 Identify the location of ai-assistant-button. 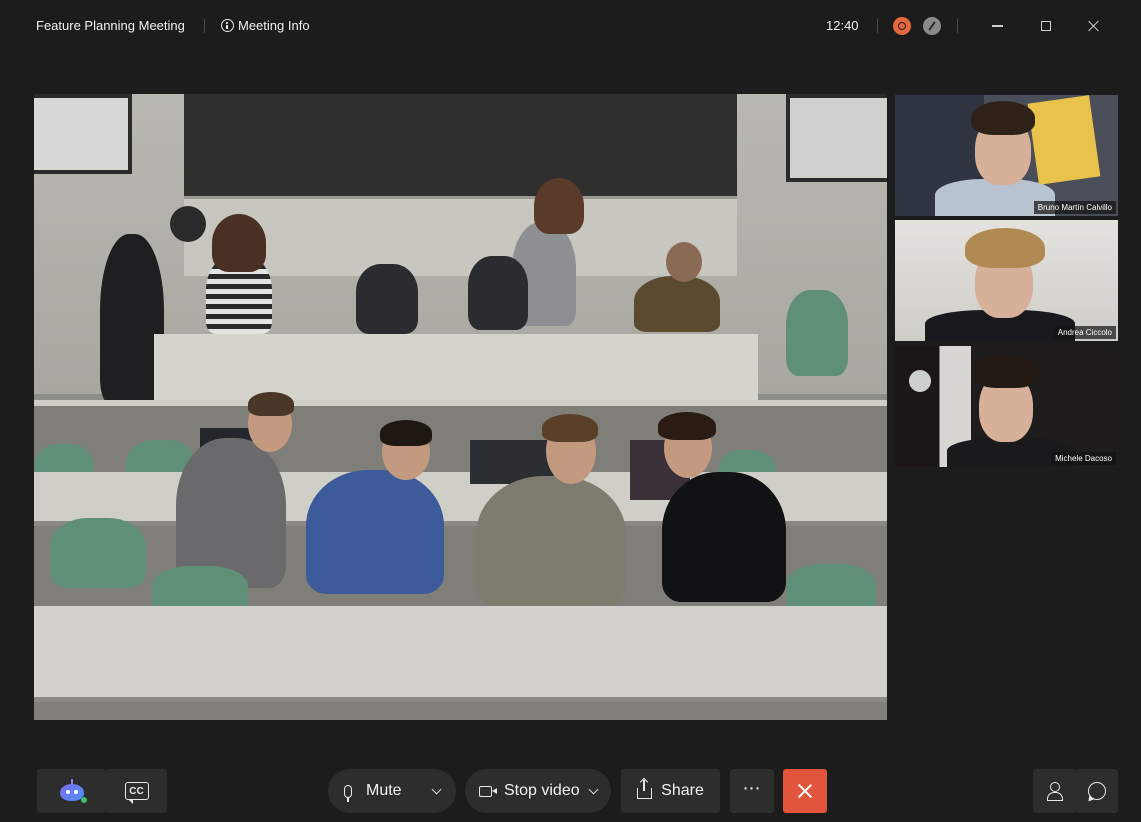
(71, 791).